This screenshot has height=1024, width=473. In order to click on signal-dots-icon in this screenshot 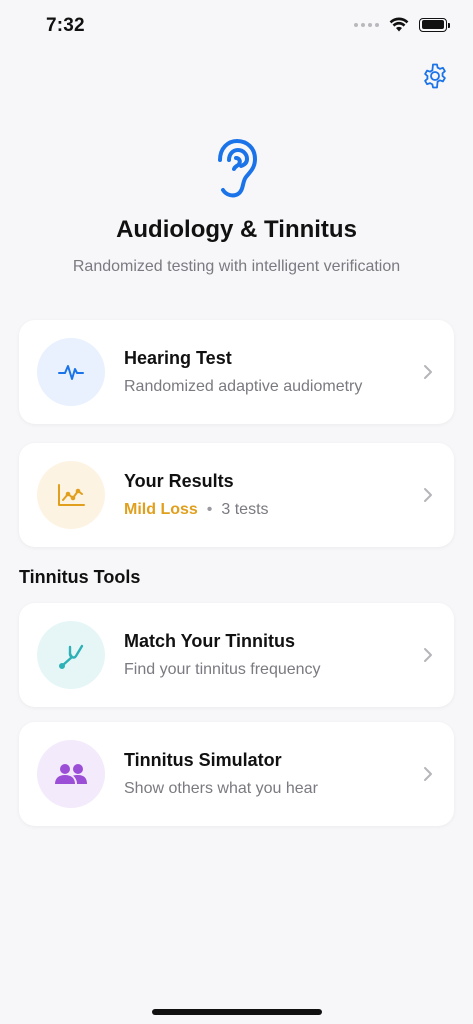, I will do `click(366, 24)`.